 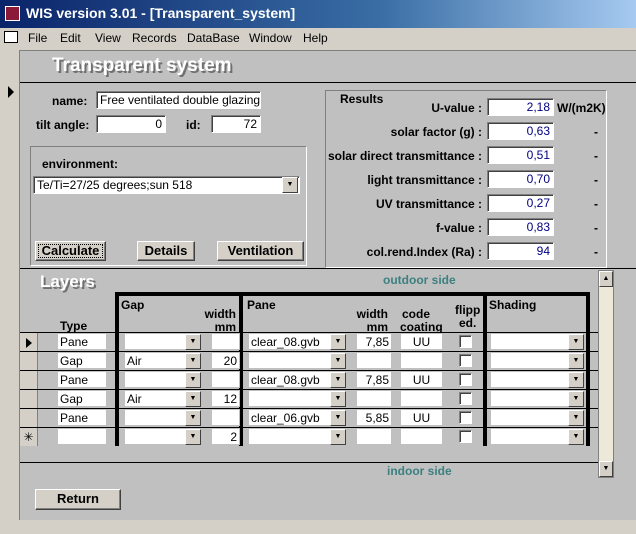 What do you see at coordinates (236, 124) in the screenshot?
I see `id-input: 72` at bounding box center [236, 124].